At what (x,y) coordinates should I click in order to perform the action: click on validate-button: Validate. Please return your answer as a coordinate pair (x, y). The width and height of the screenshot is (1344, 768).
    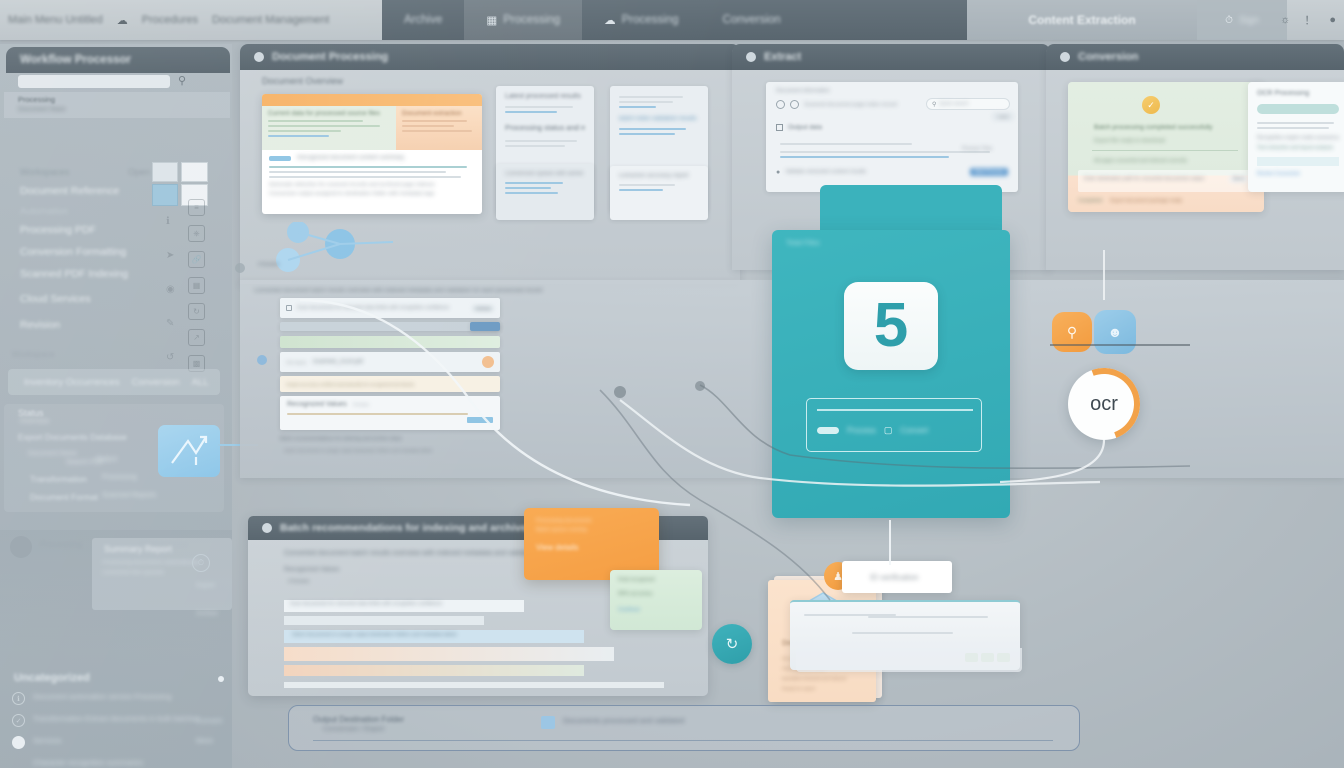
    Looking at the image, I should click on (483, 308).